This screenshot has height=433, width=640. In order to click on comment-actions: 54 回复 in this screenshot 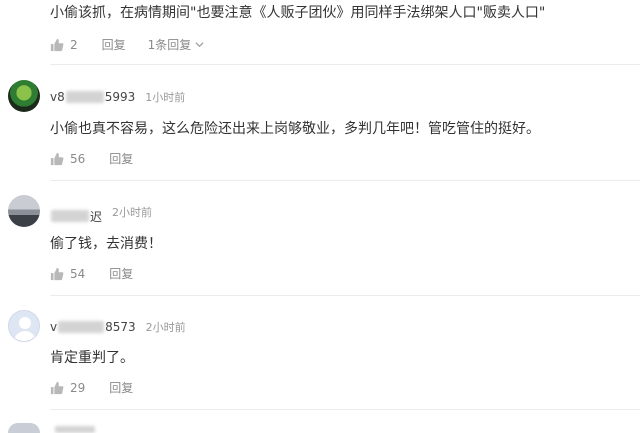, I will do `click(91, 273)`.